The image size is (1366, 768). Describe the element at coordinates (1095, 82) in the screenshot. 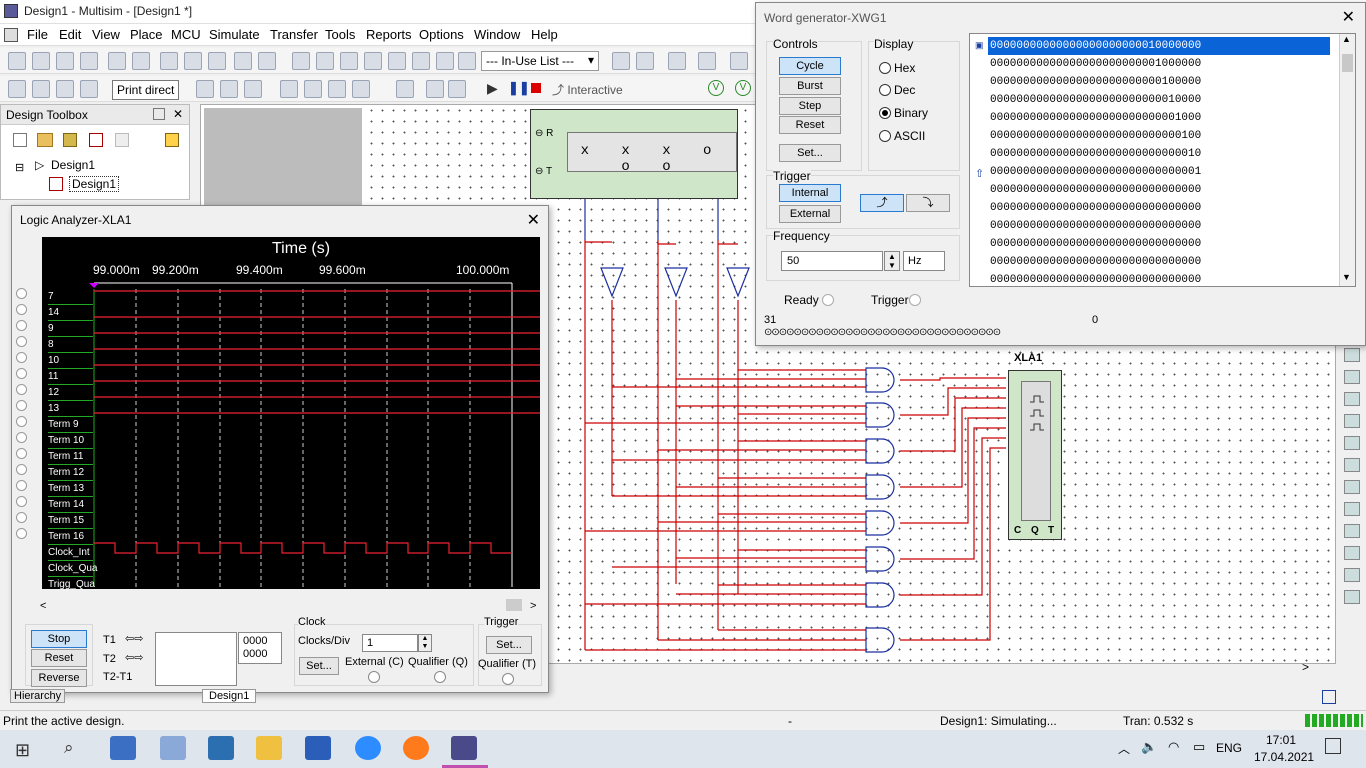

I see `word-row: 00000000000000000000000000100000` at that location.